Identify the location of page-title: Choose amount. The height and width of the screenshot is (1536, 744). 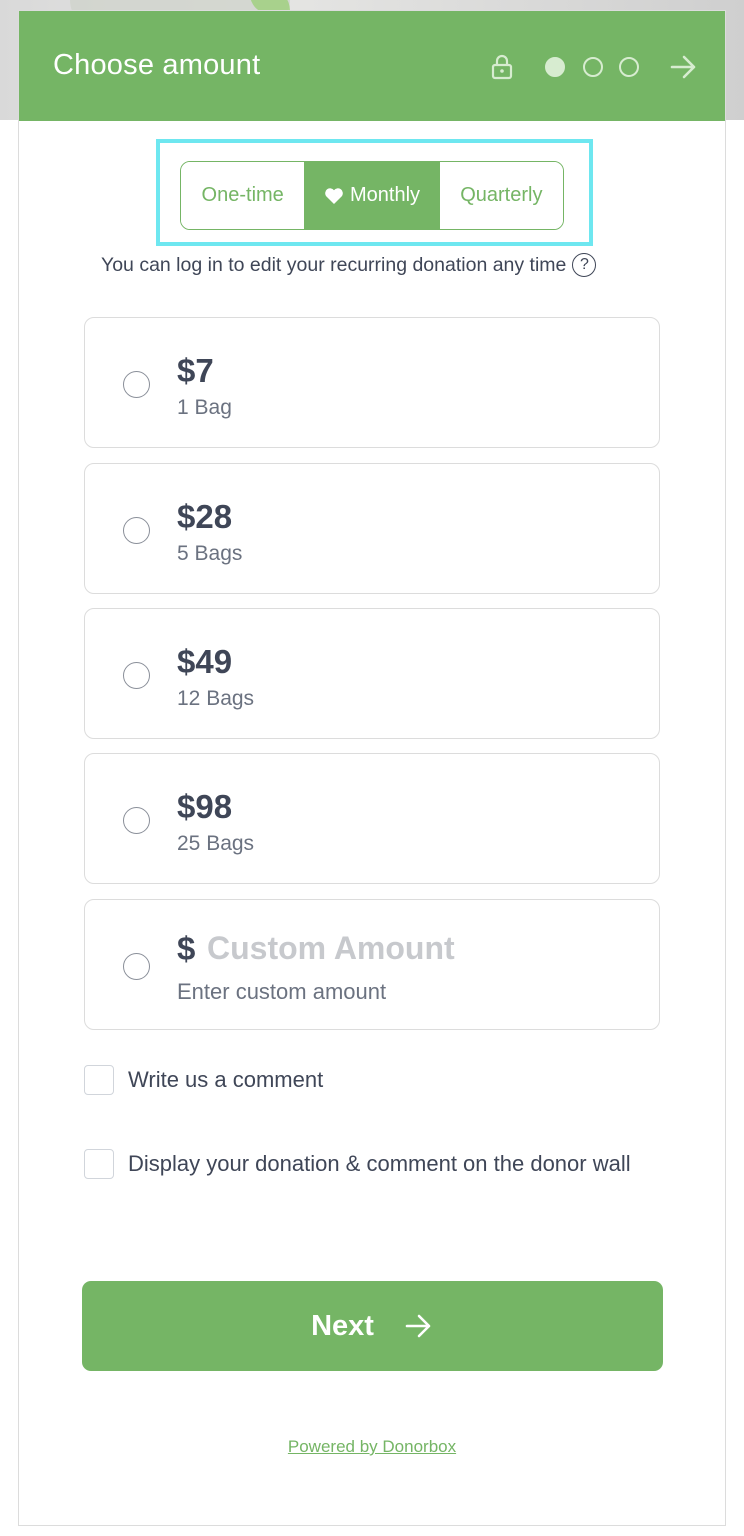
(157, 65).